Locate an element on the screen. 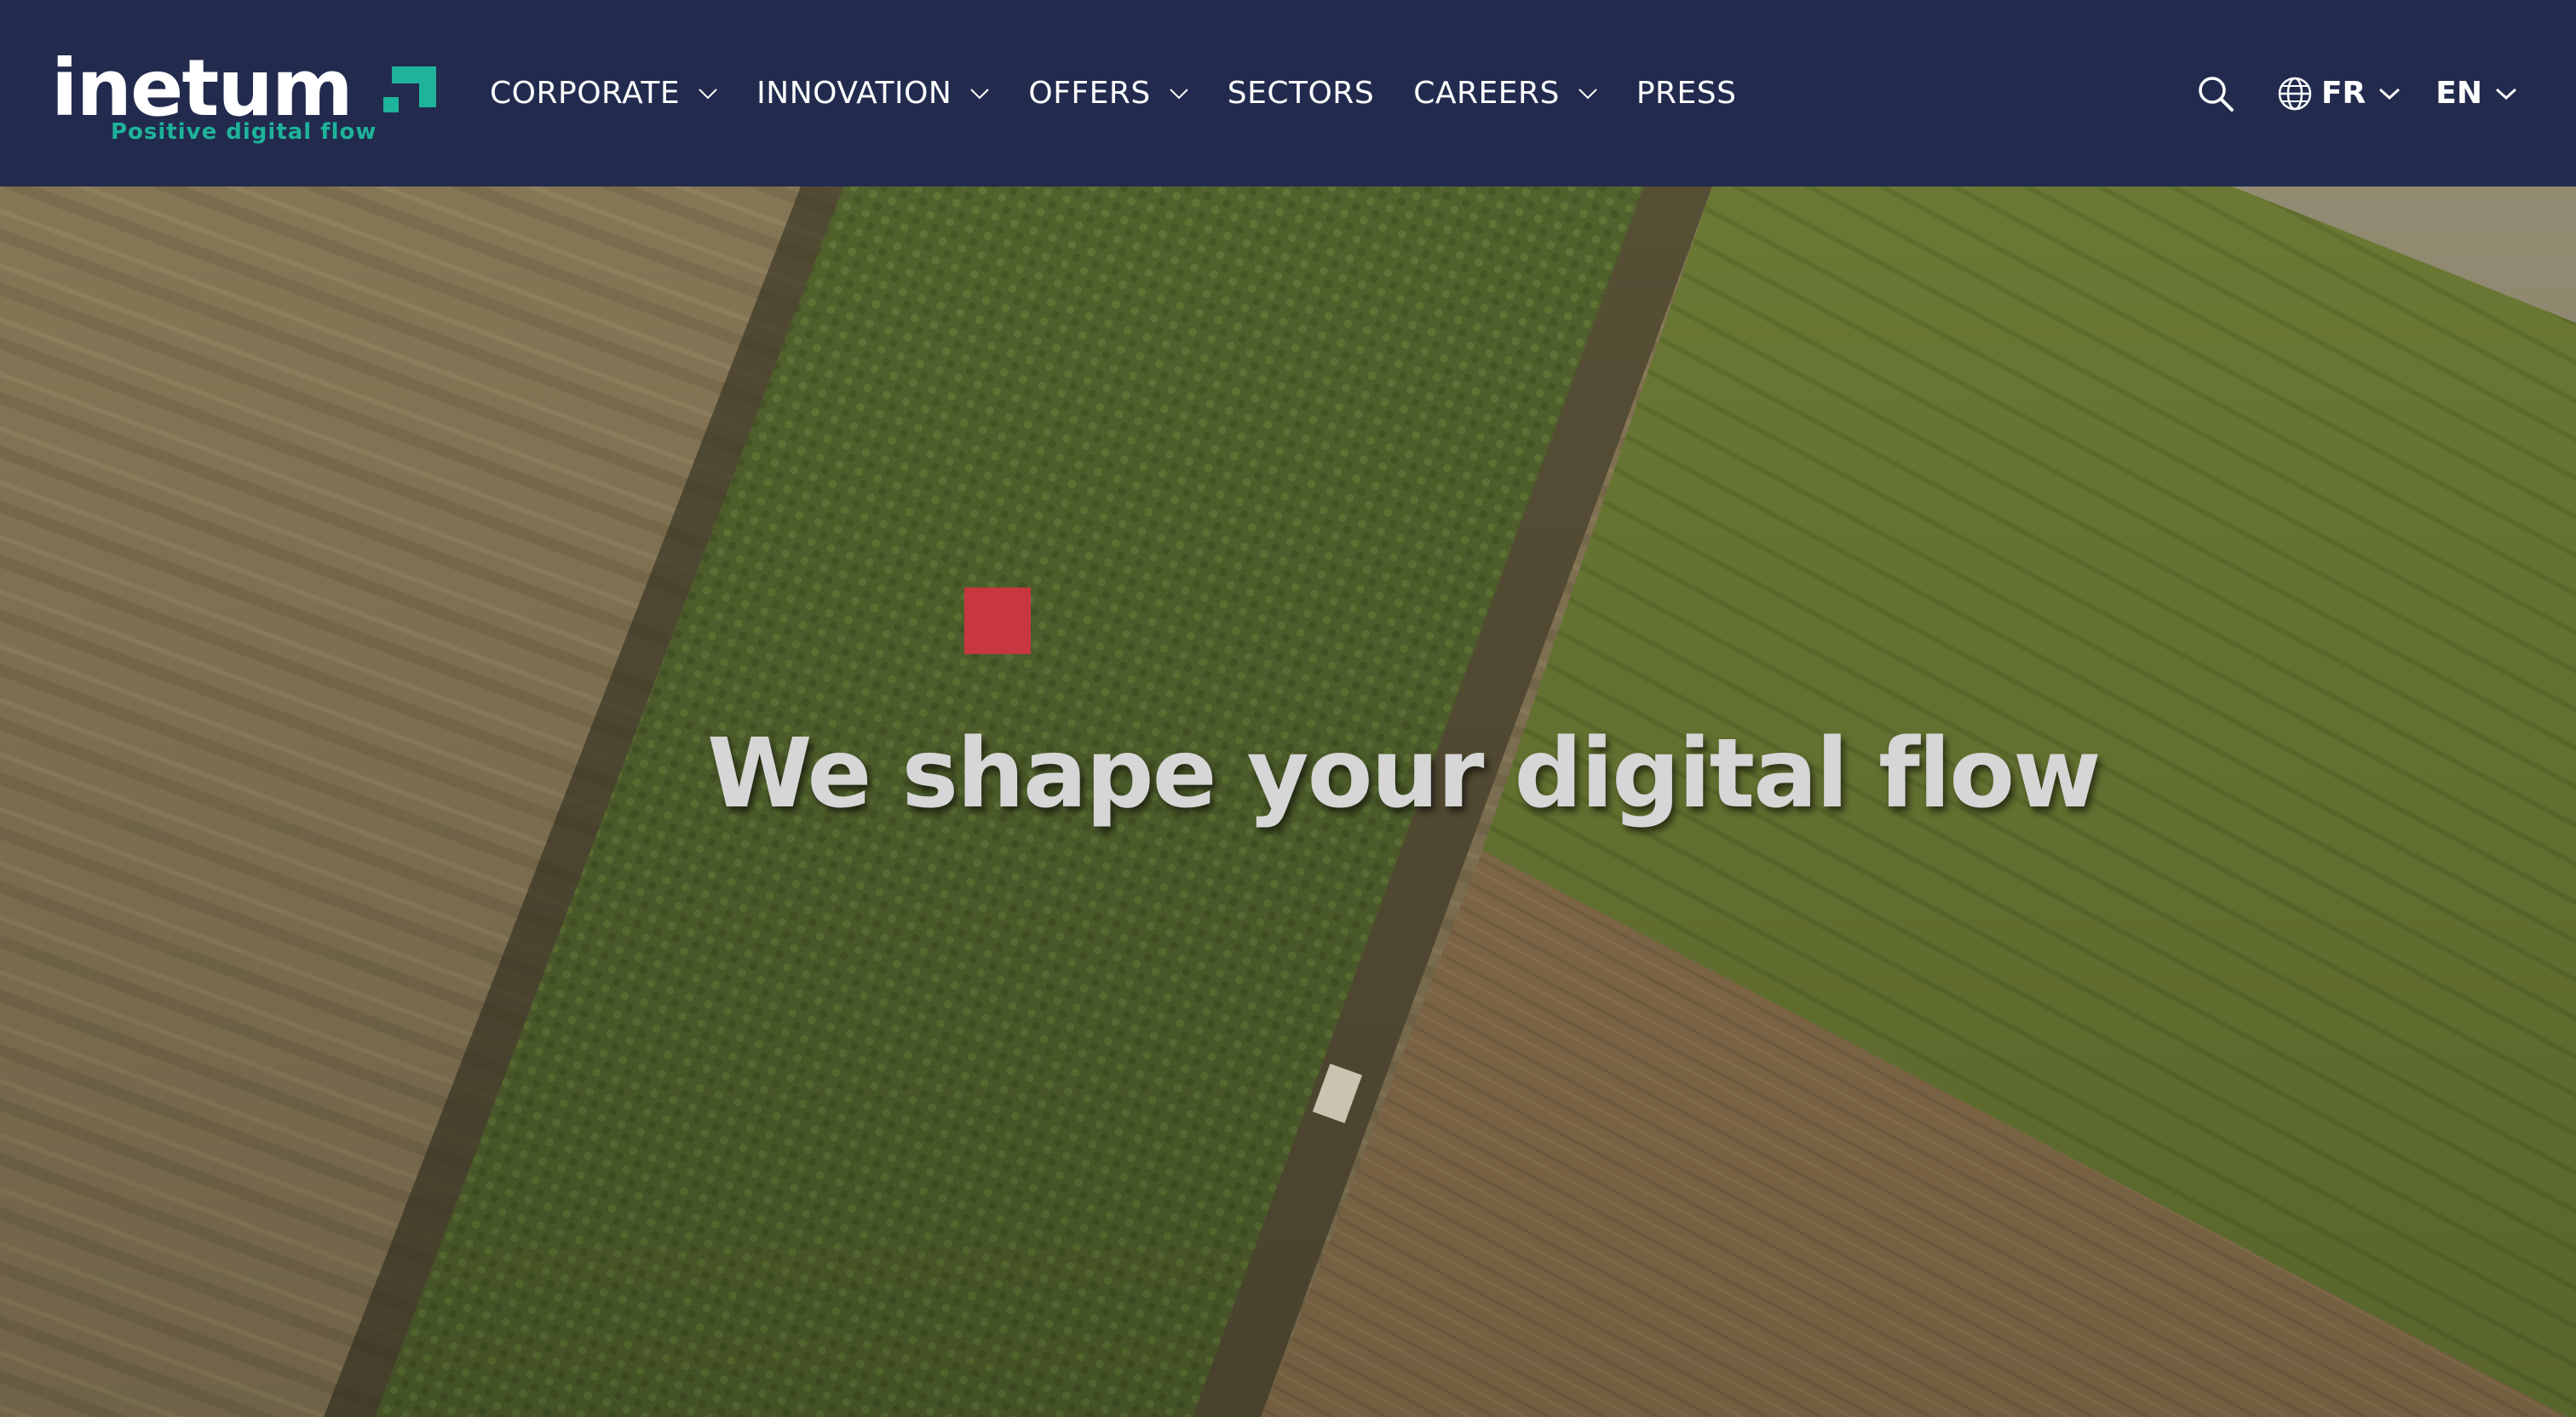 The image size is (2576, 1417). nav-item-press: PRESS is located at coordinates (1687, 94).